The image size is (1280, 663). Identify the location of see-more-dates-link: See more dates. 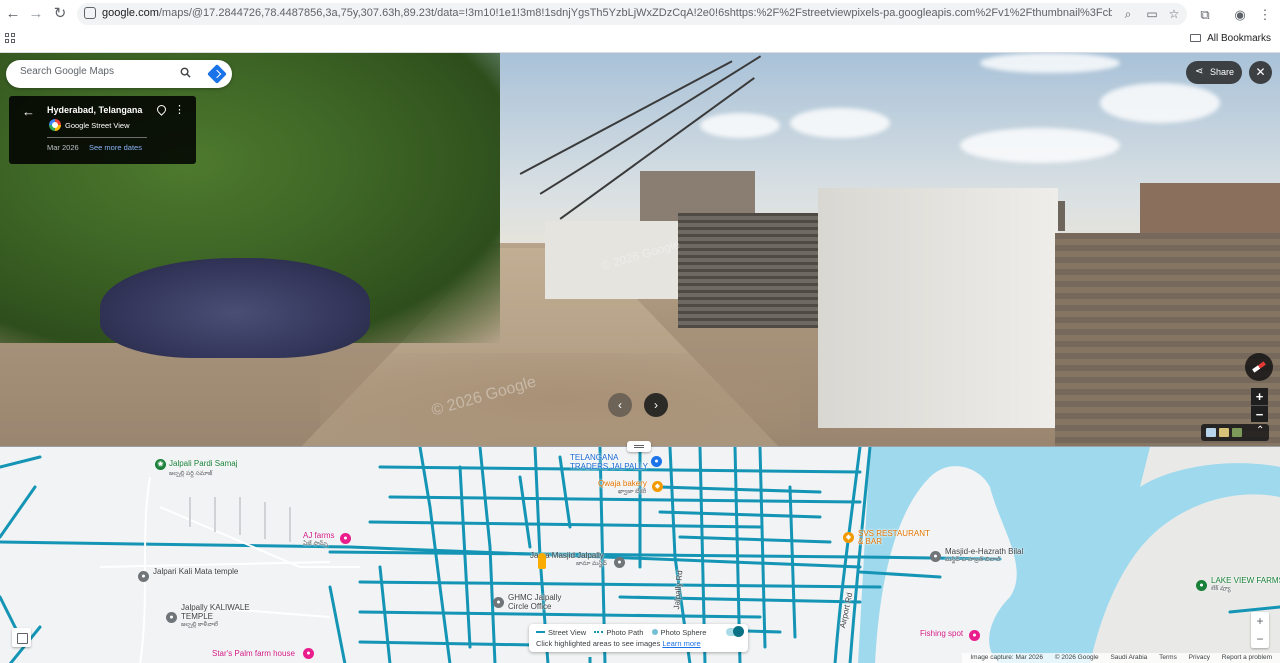
(115, 147).